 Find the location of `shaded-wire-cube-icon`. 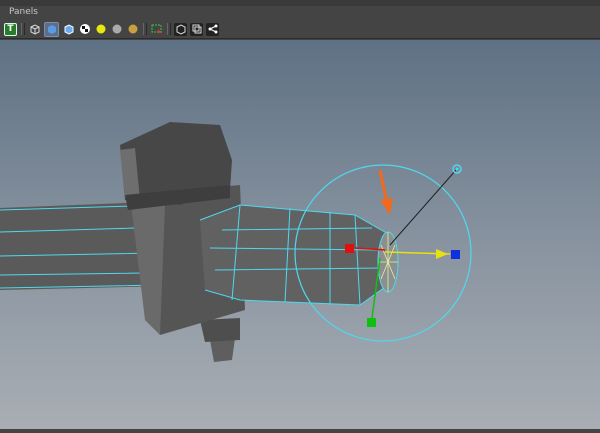

shaded-wire-cube-icon is located at coordinates (68, 29).